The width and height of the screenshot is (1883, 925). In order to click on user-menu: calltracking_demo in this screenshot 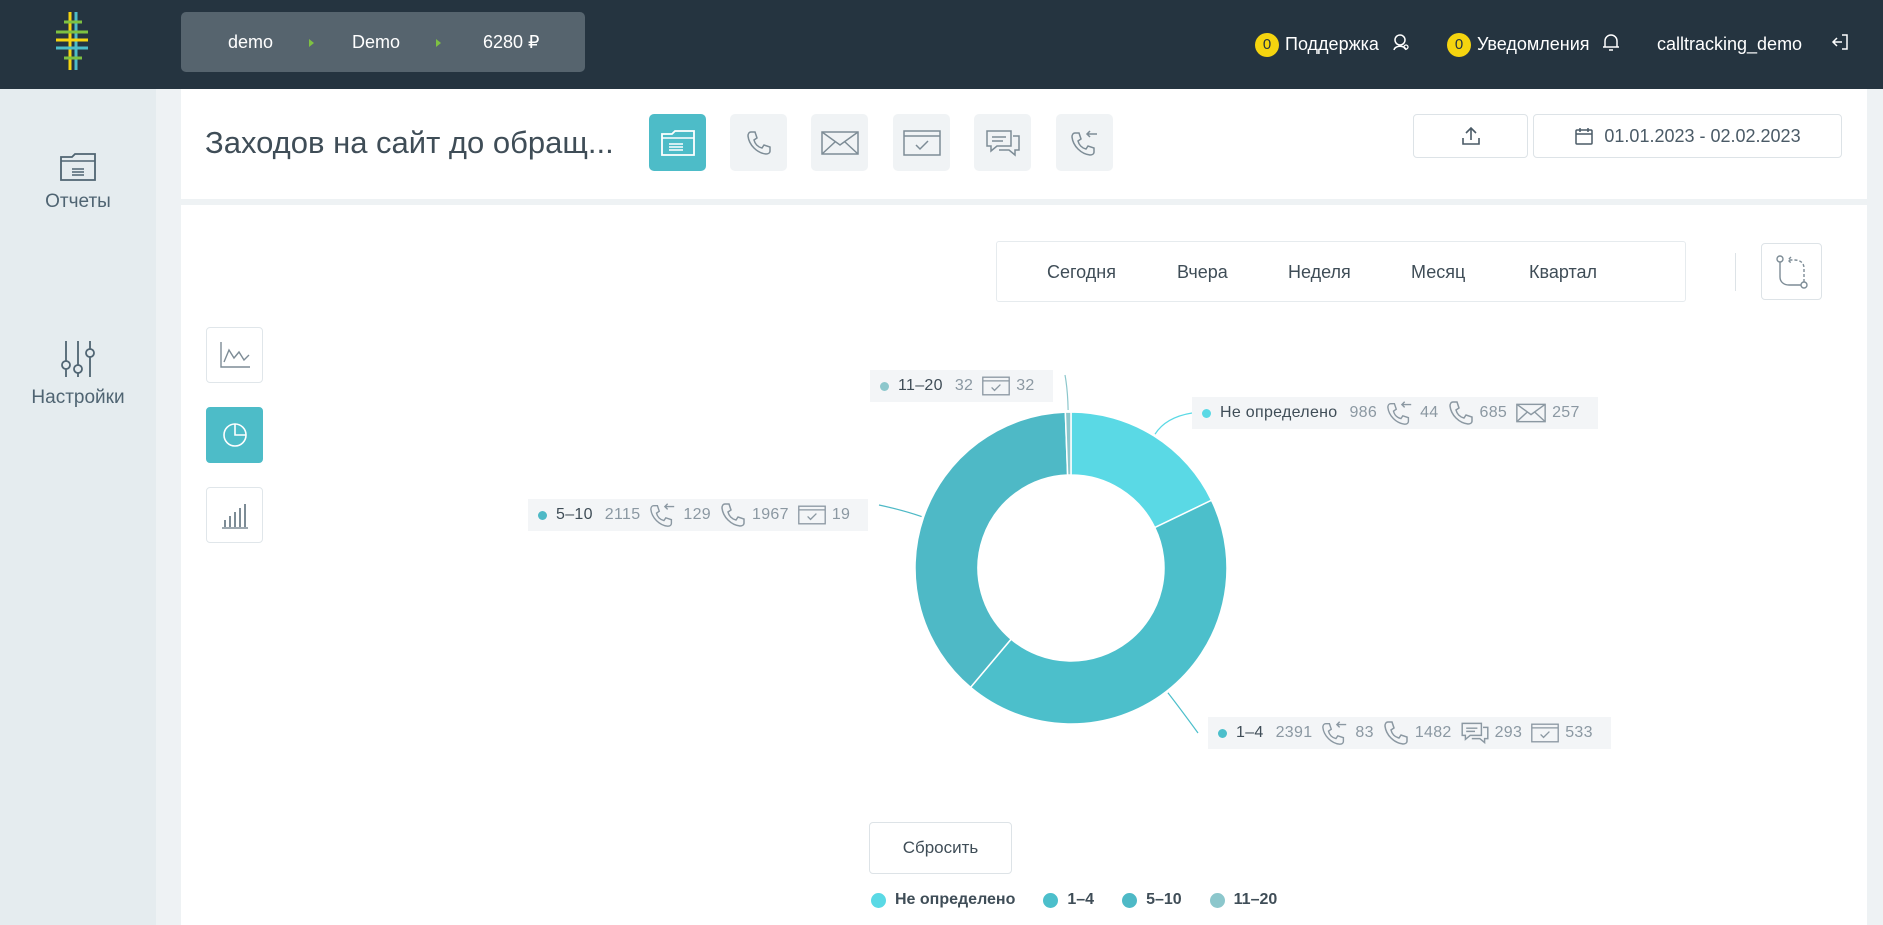, I will do `click(1729, 44)`.